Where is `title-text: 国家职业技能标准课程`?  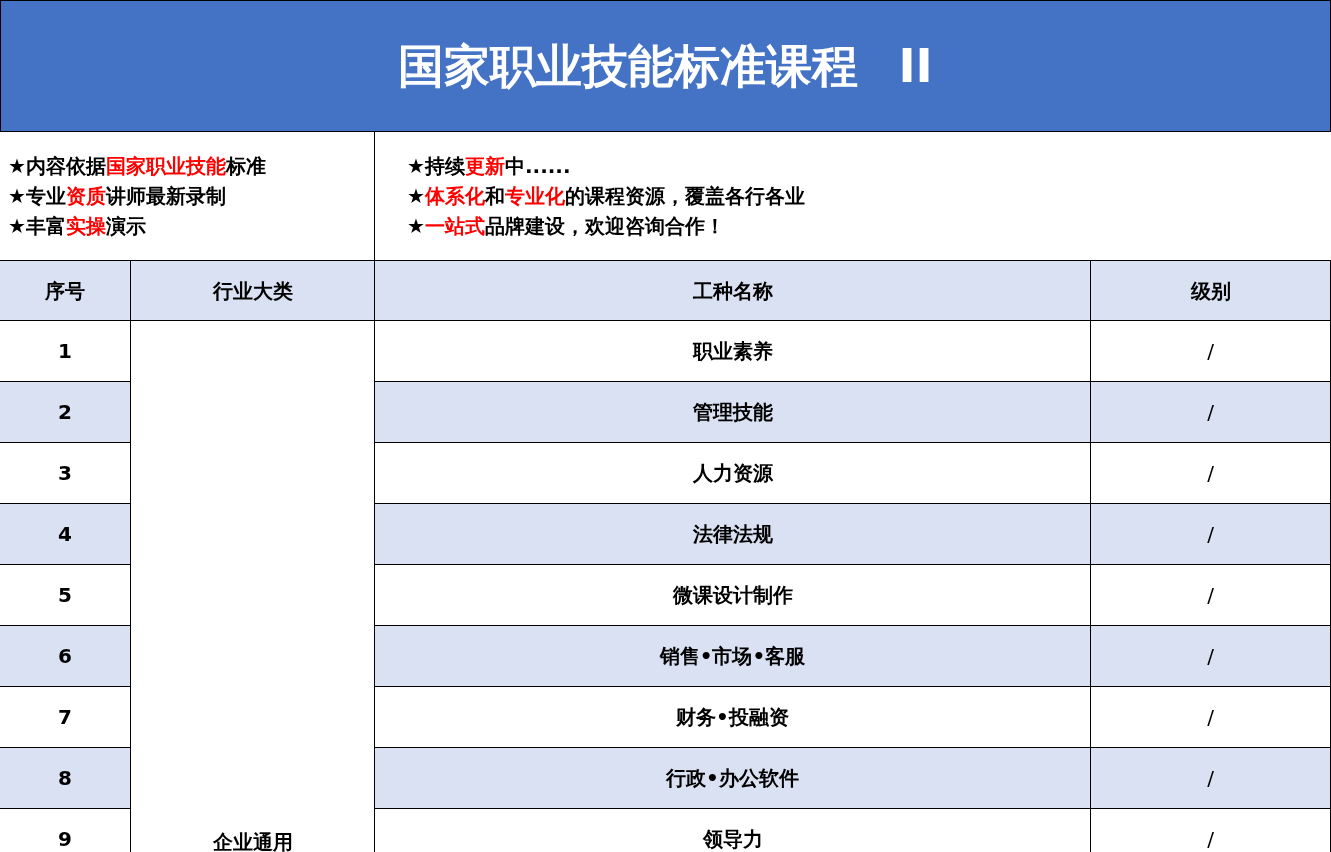
title-text: 国家职业技能标准课程 is located at coordinates (628, 66).